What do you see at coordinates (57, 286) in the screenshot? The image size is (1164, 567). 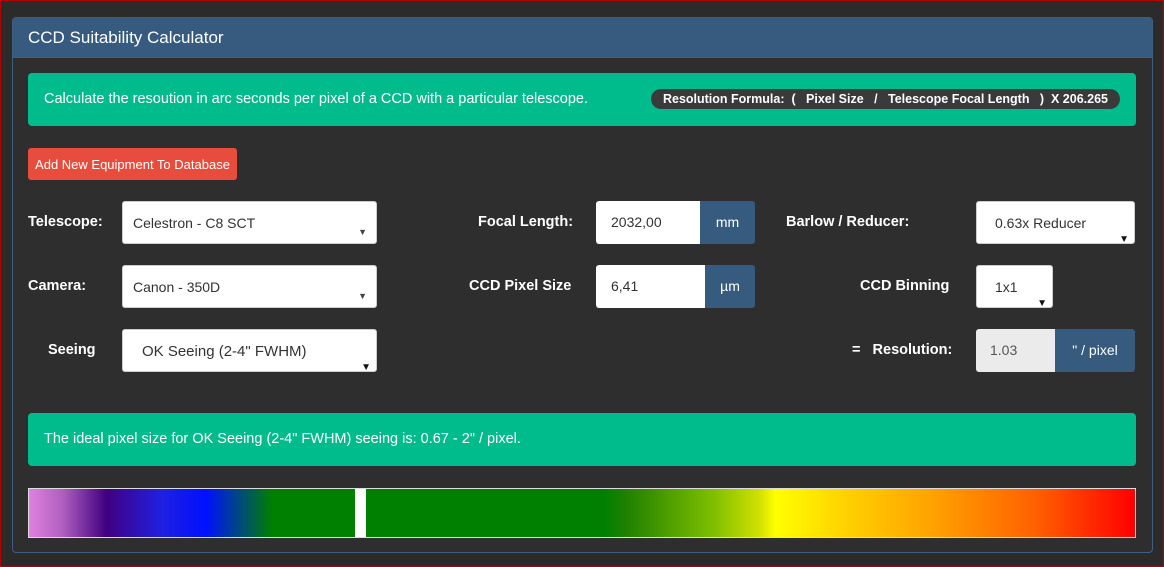 I see `camera-label: Camera:` at bounding box center [57, 286].